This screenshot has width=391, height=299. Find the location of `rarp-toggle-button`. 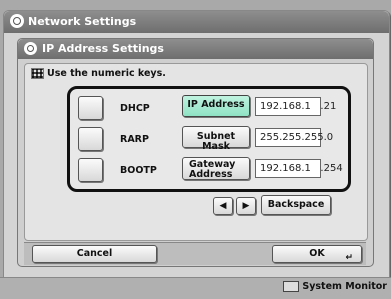

rarp-toggle-button is located at coordinates (90, 139).